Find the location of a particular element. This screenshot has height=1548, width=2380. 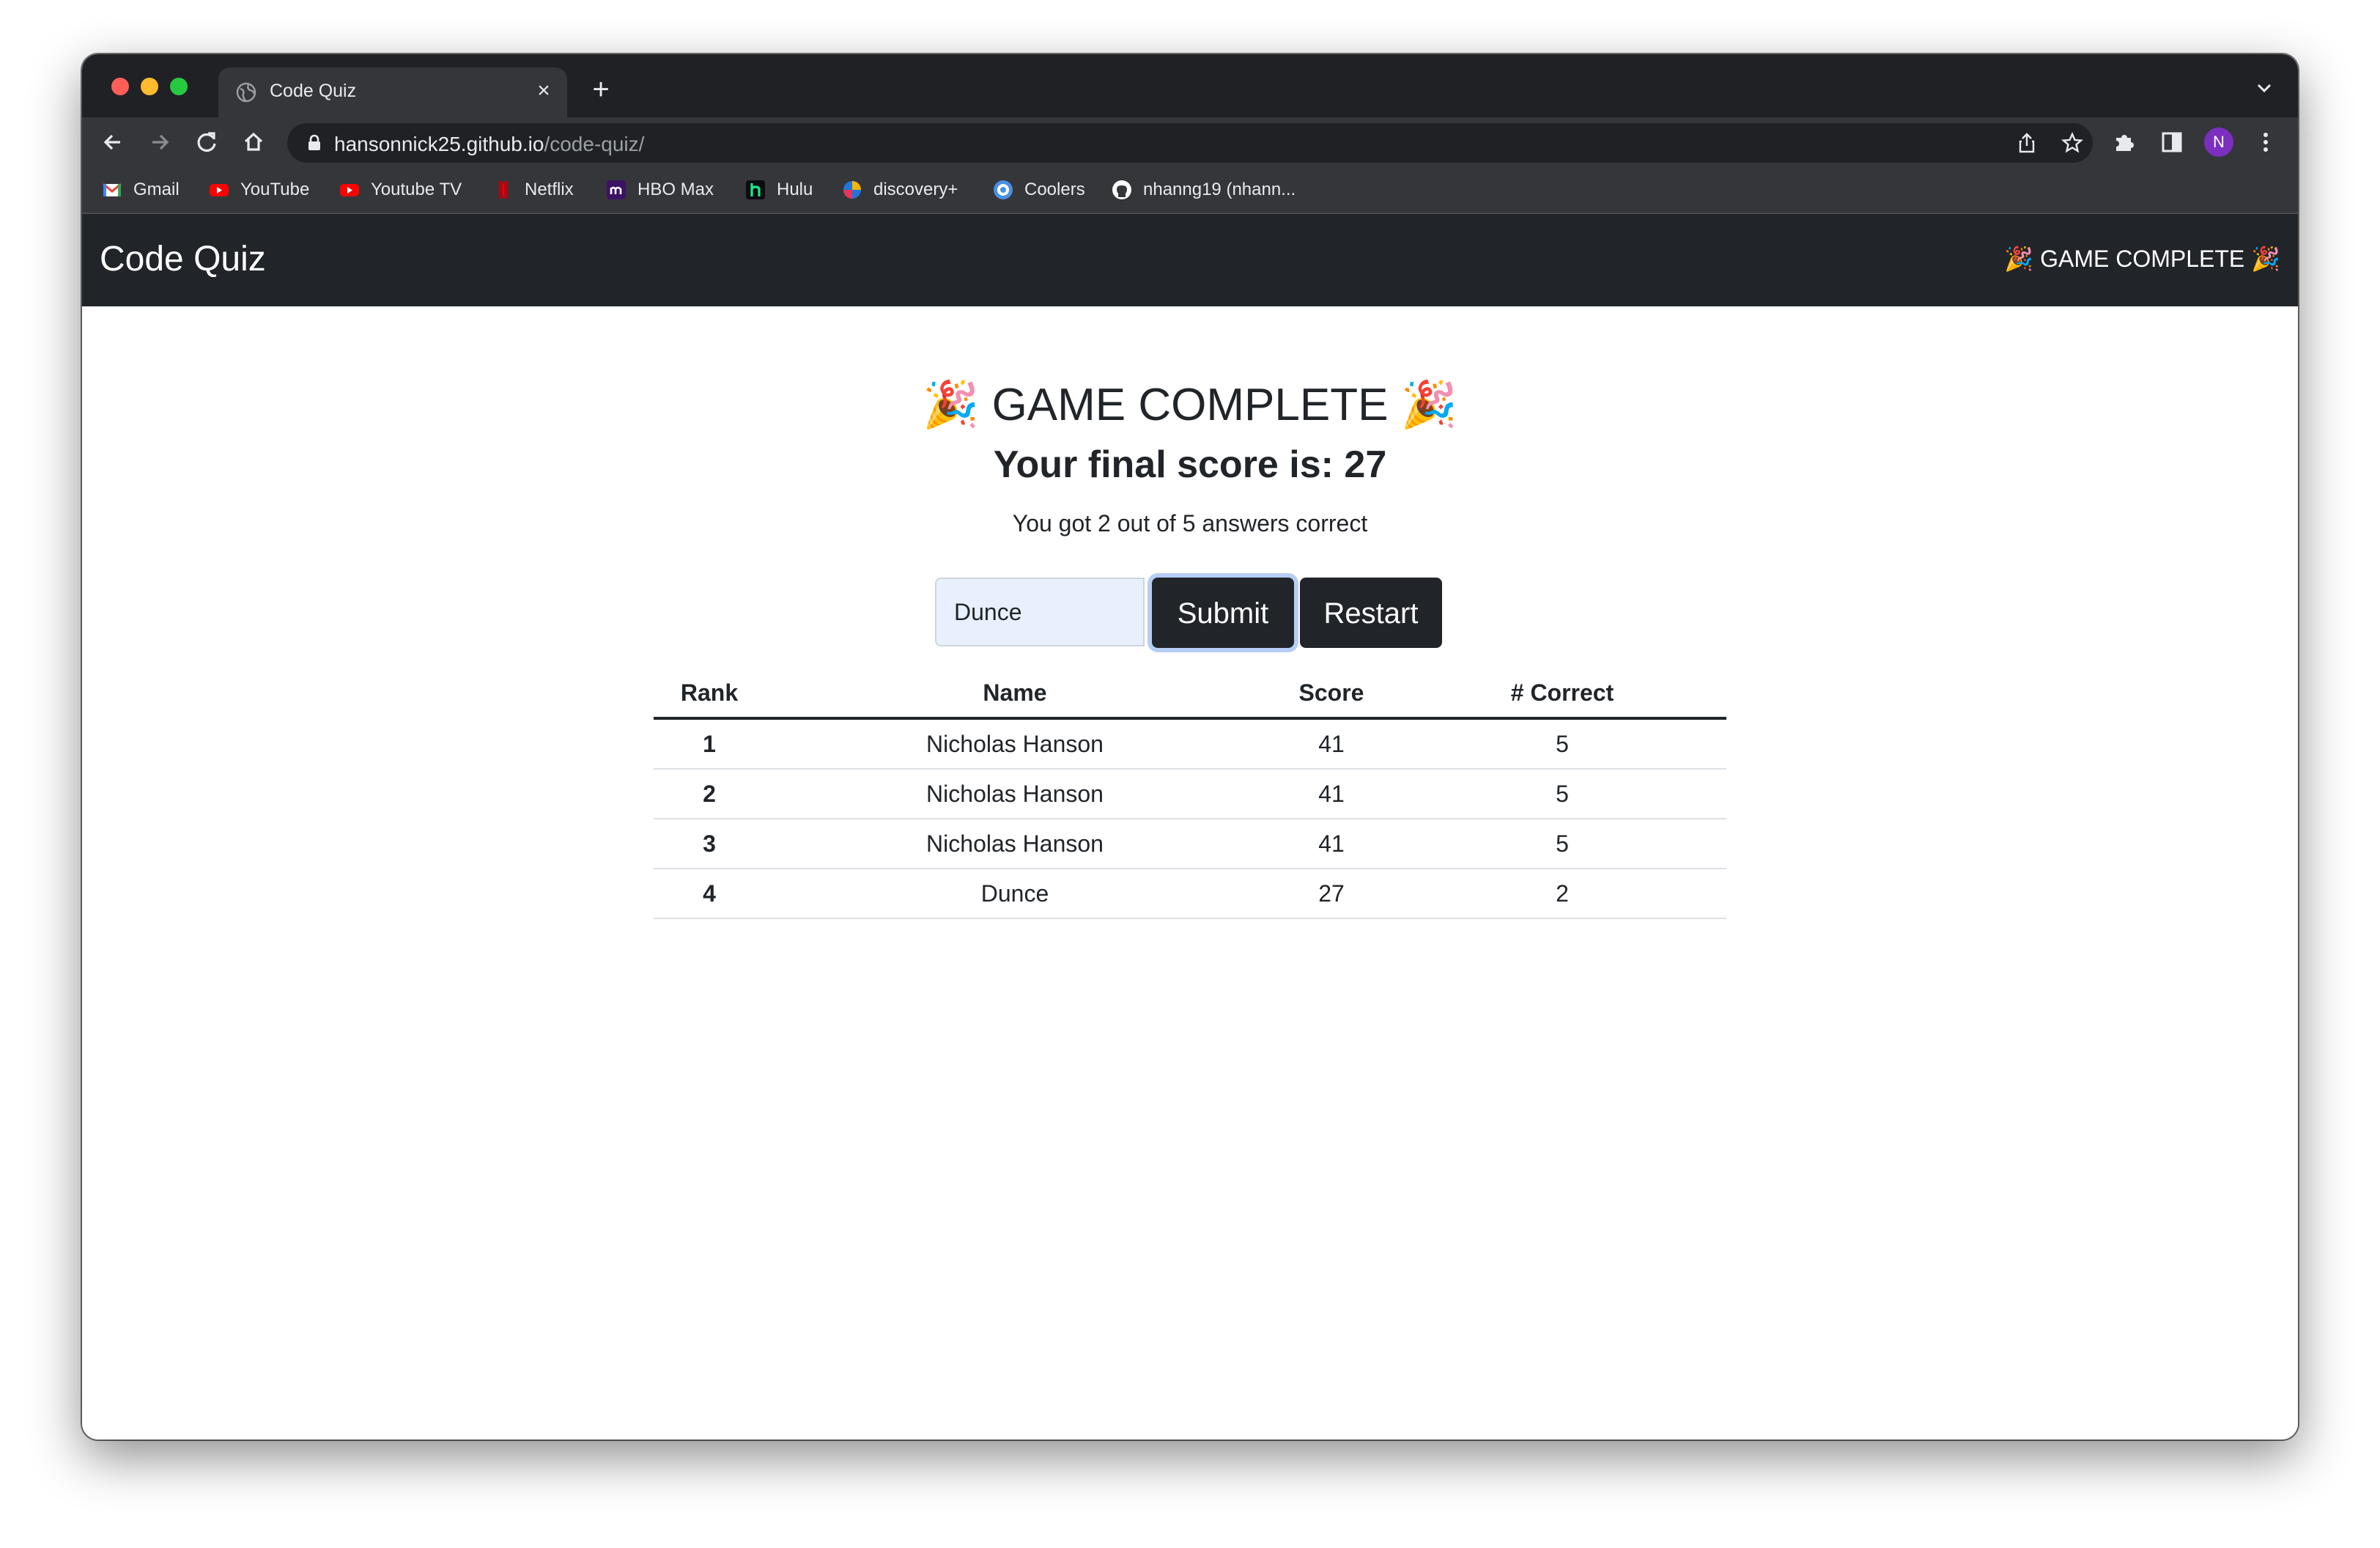

gmail-icon is located at coordinates (112, 189).